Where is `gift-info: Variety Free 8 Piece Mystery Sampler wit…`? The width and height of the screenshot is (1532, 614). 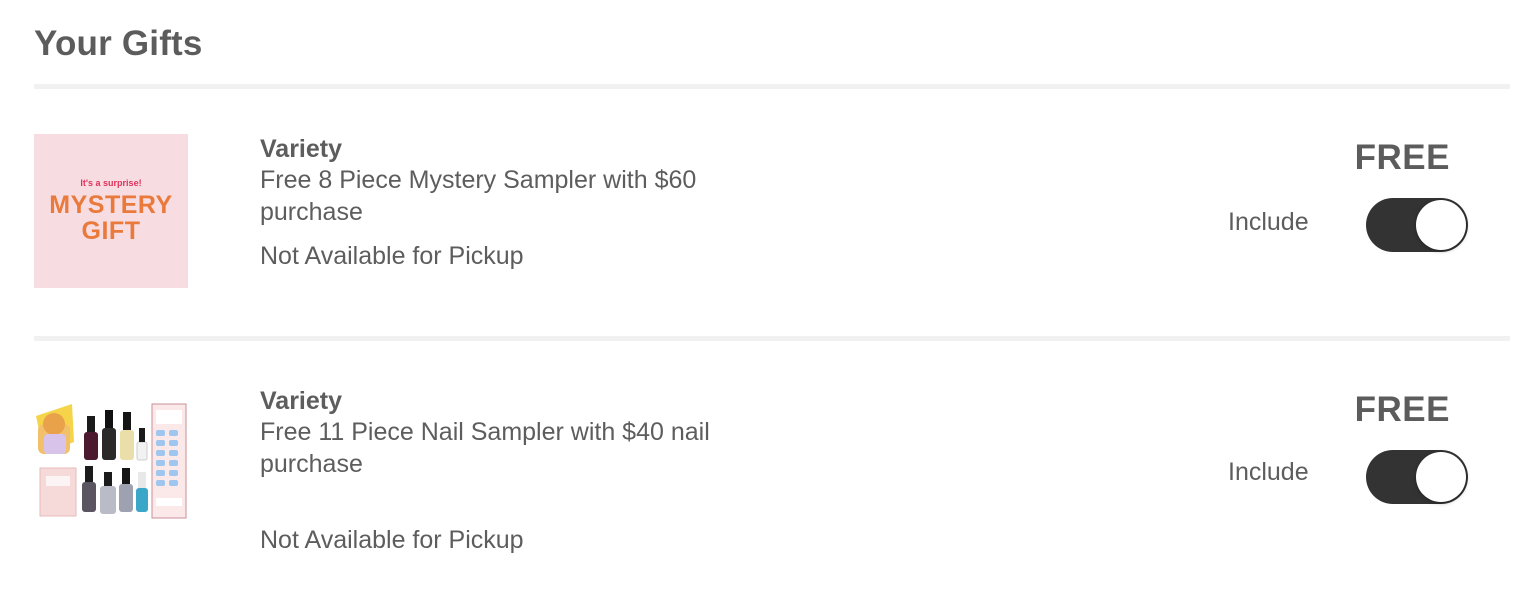
gift-info: Variety Free 8 Piece Mystery Sampler wit… is located at coordinates (520, 181).